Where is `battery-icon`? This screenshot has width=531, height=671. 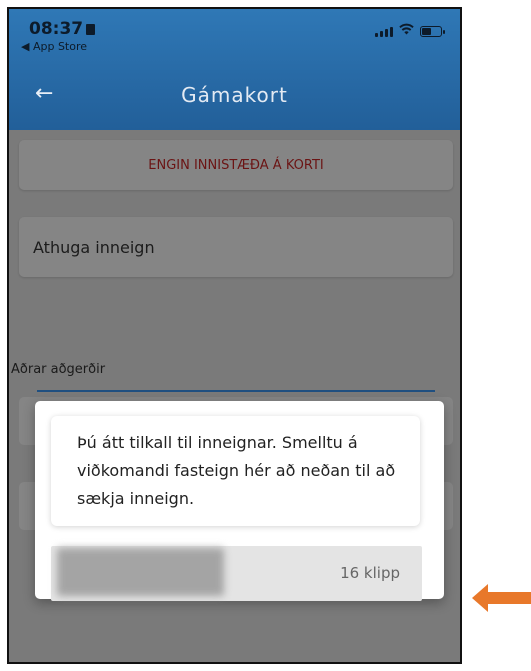
battery-icon is located at coordinates (432, 31).